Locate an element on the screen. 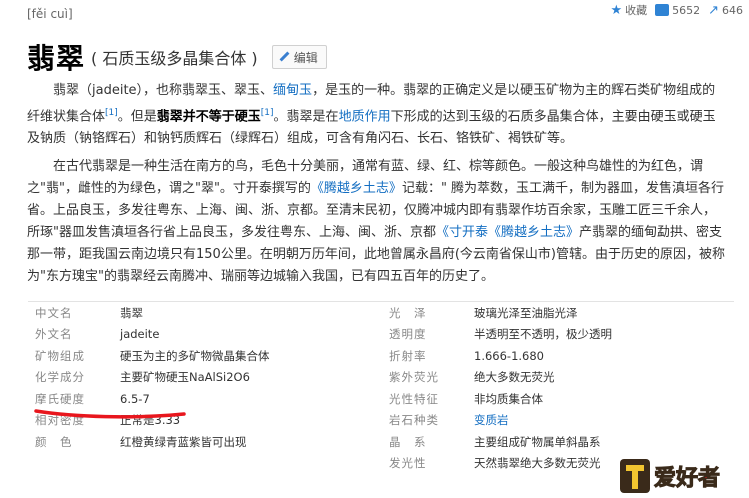 This screenshot has height=498, width=749. collect-button: ★ 收藏 is located at coordinates (628, 10).